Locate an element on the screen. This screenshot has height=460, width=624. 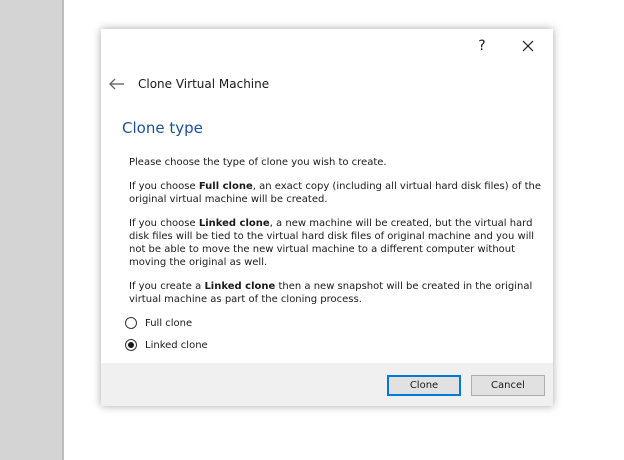
back-button is located at coordinates (117, 84).